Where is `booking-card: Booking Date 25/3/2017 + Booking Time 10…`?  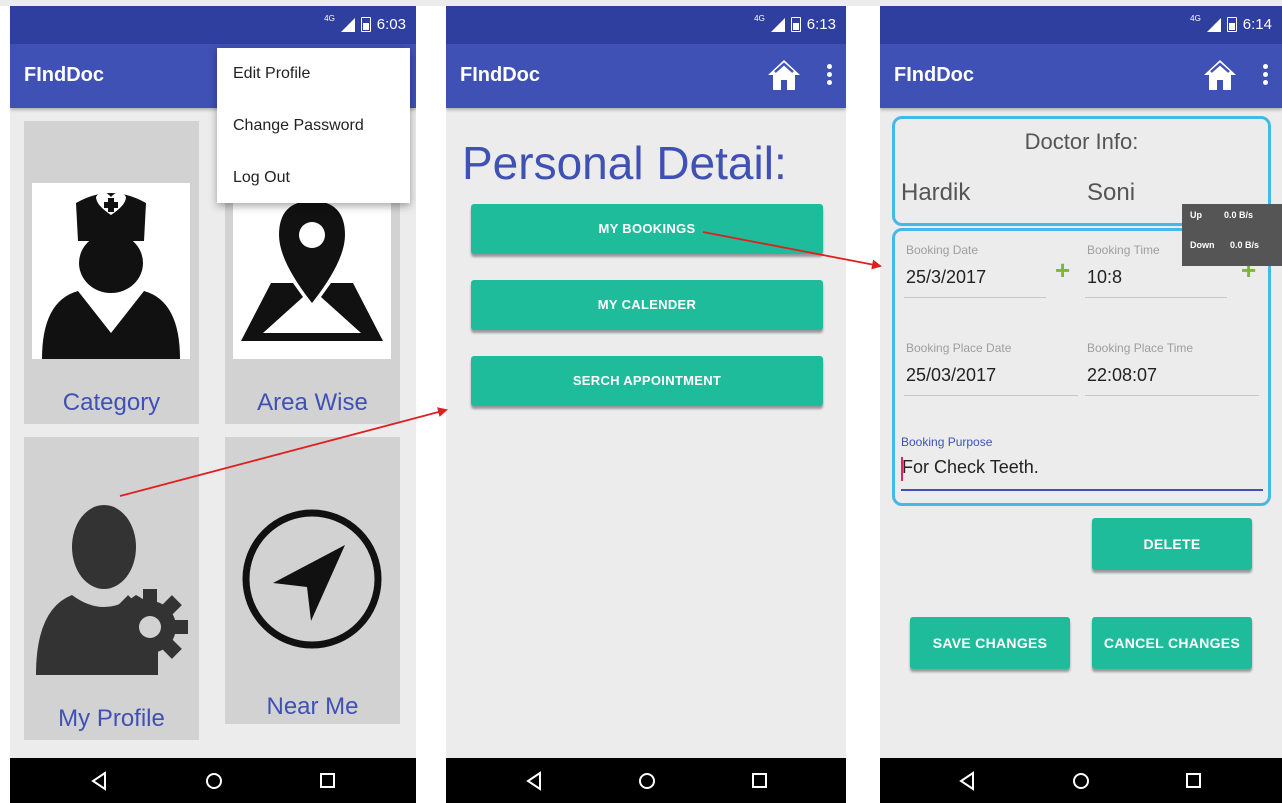
booking-card: Booking Date 25/3/2017 + Booking Time 10… is located at coordinates (1081, 367).